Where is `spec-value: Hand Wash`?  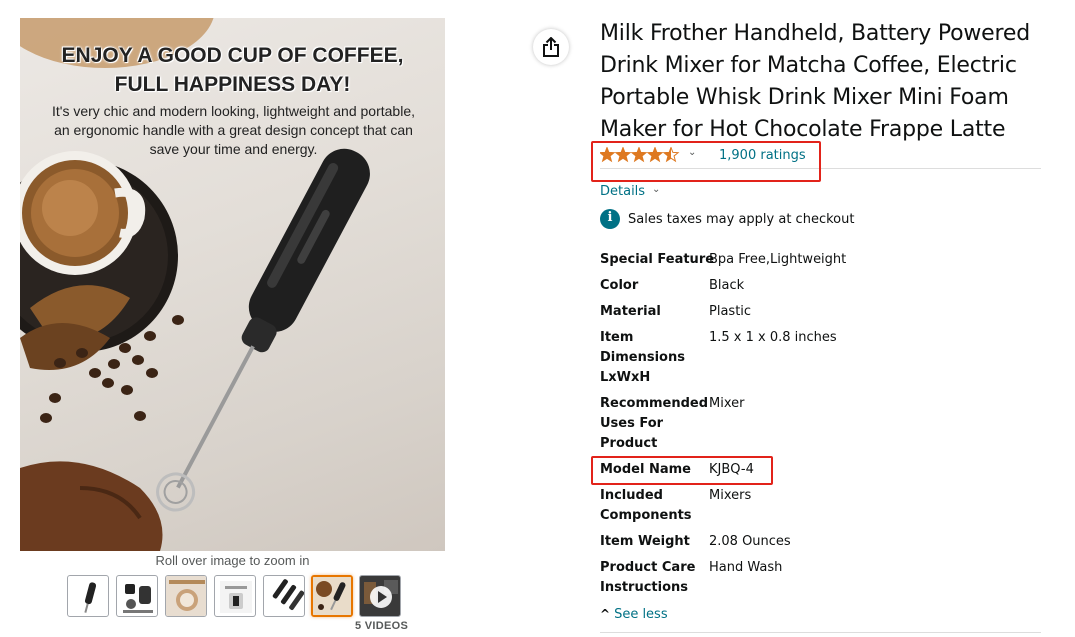 spec-value: Hand Wash is located at coordinates (746, 567).